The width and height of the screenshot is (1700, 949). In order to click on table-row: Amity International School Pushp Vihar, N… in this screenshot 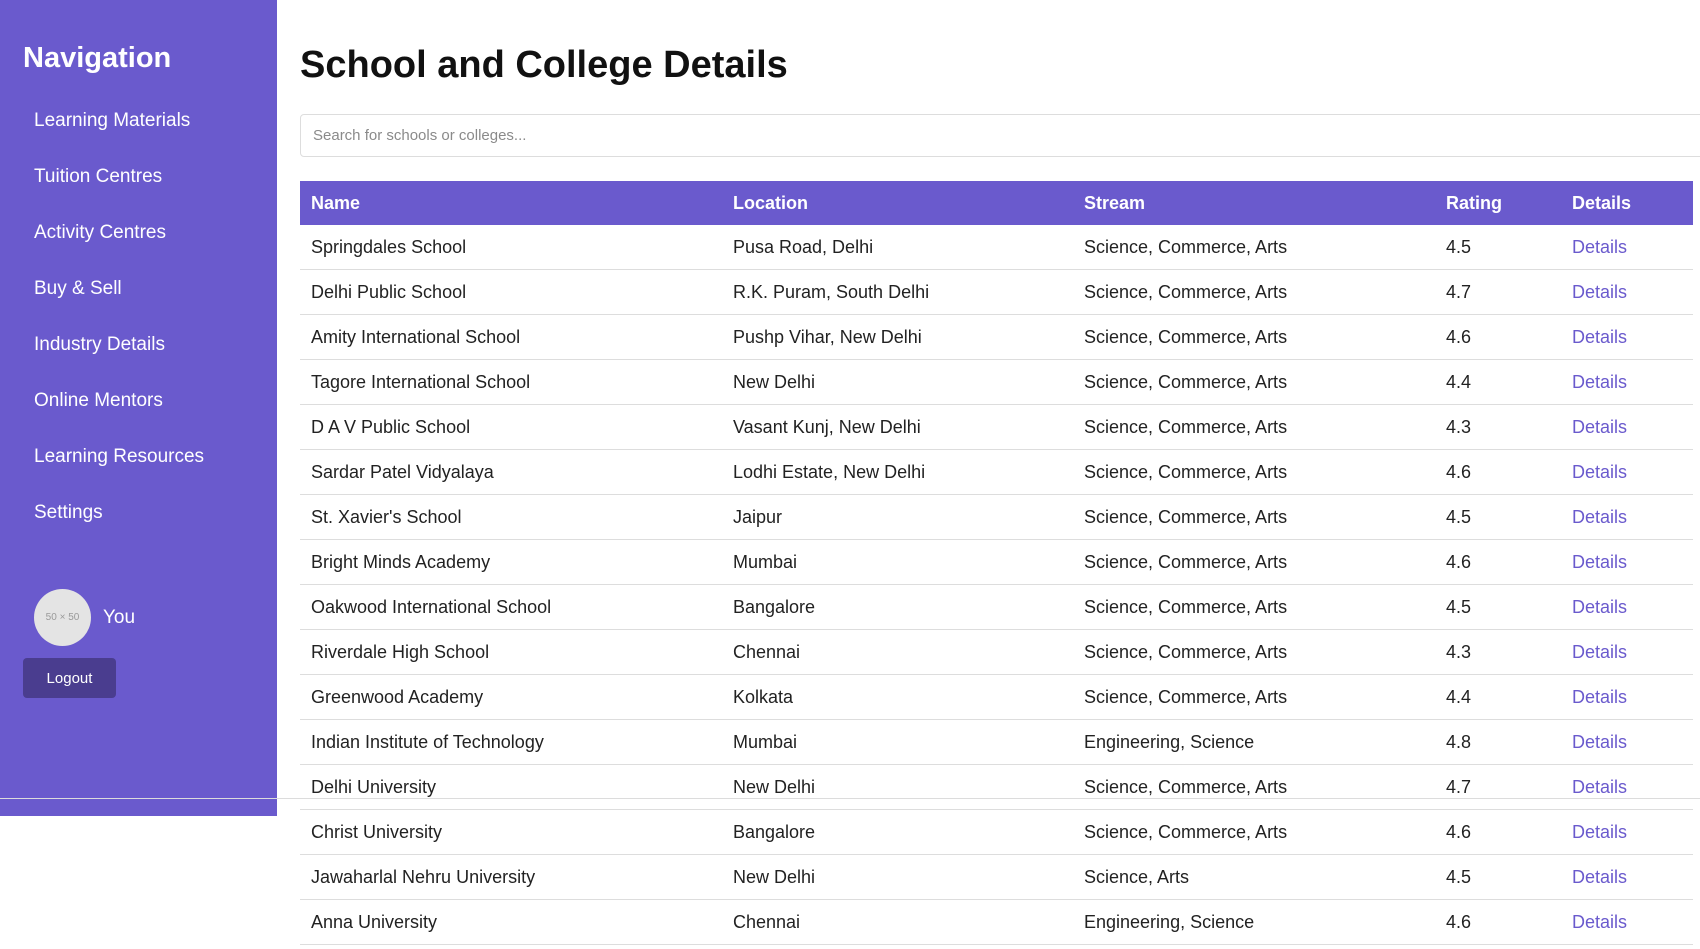, I will do `click(996, 337)`.